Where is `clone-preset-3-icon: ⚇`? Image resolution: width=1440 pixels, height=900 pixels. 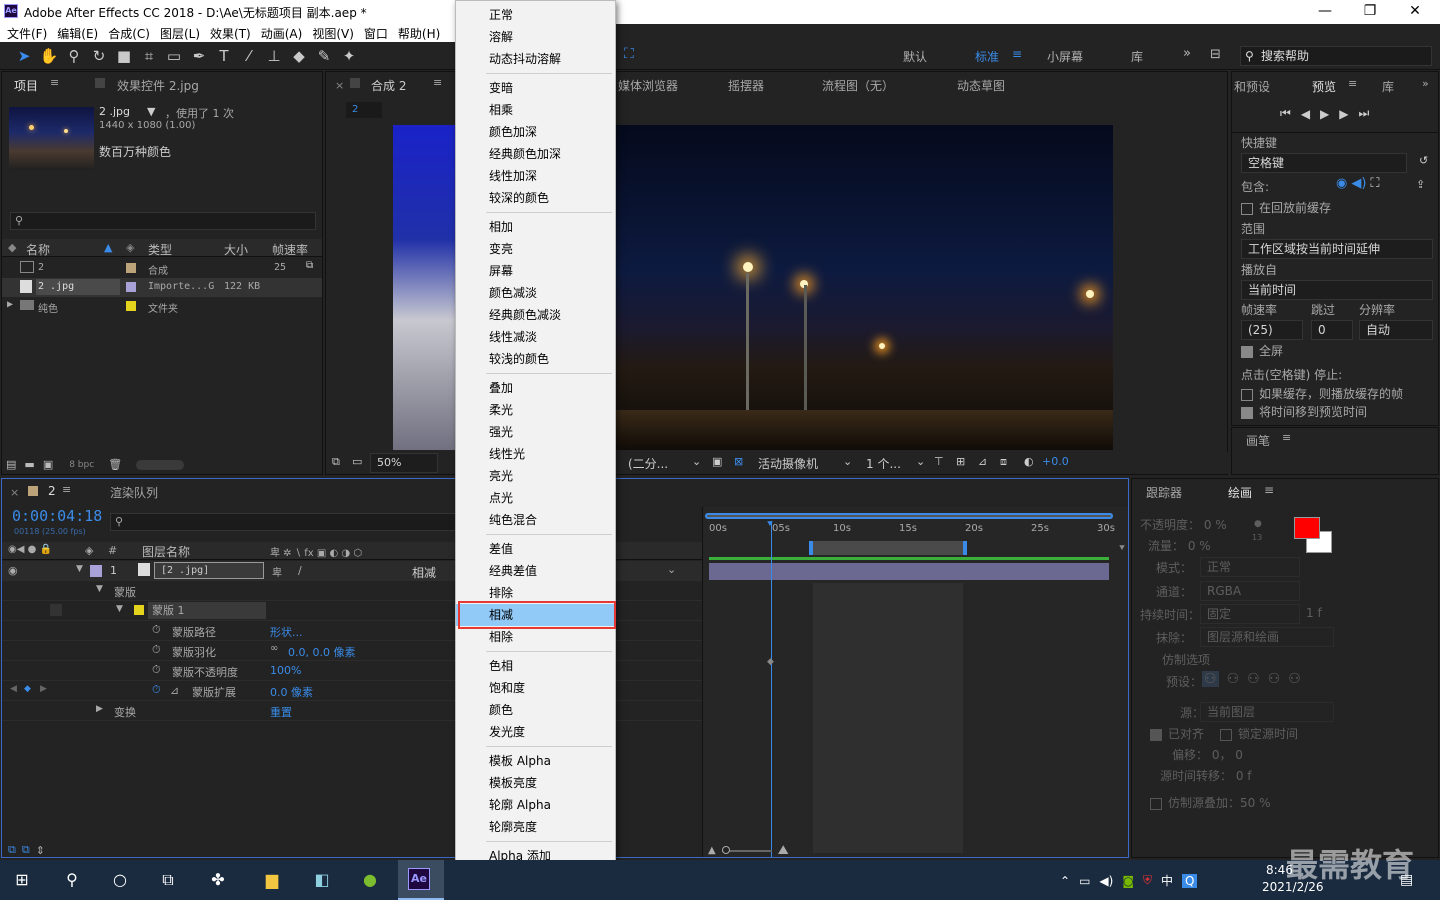 clone-preset-3-icon: ⚇ is located at coordinates (1253, 679).